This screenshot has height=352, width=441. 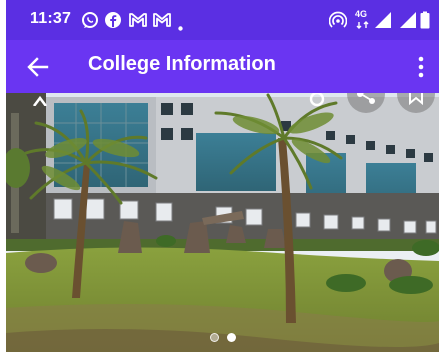 What do you see at coordinates (214, 337) in the screenshot?
I see `pager-dot` at bounding box center [214, 337].